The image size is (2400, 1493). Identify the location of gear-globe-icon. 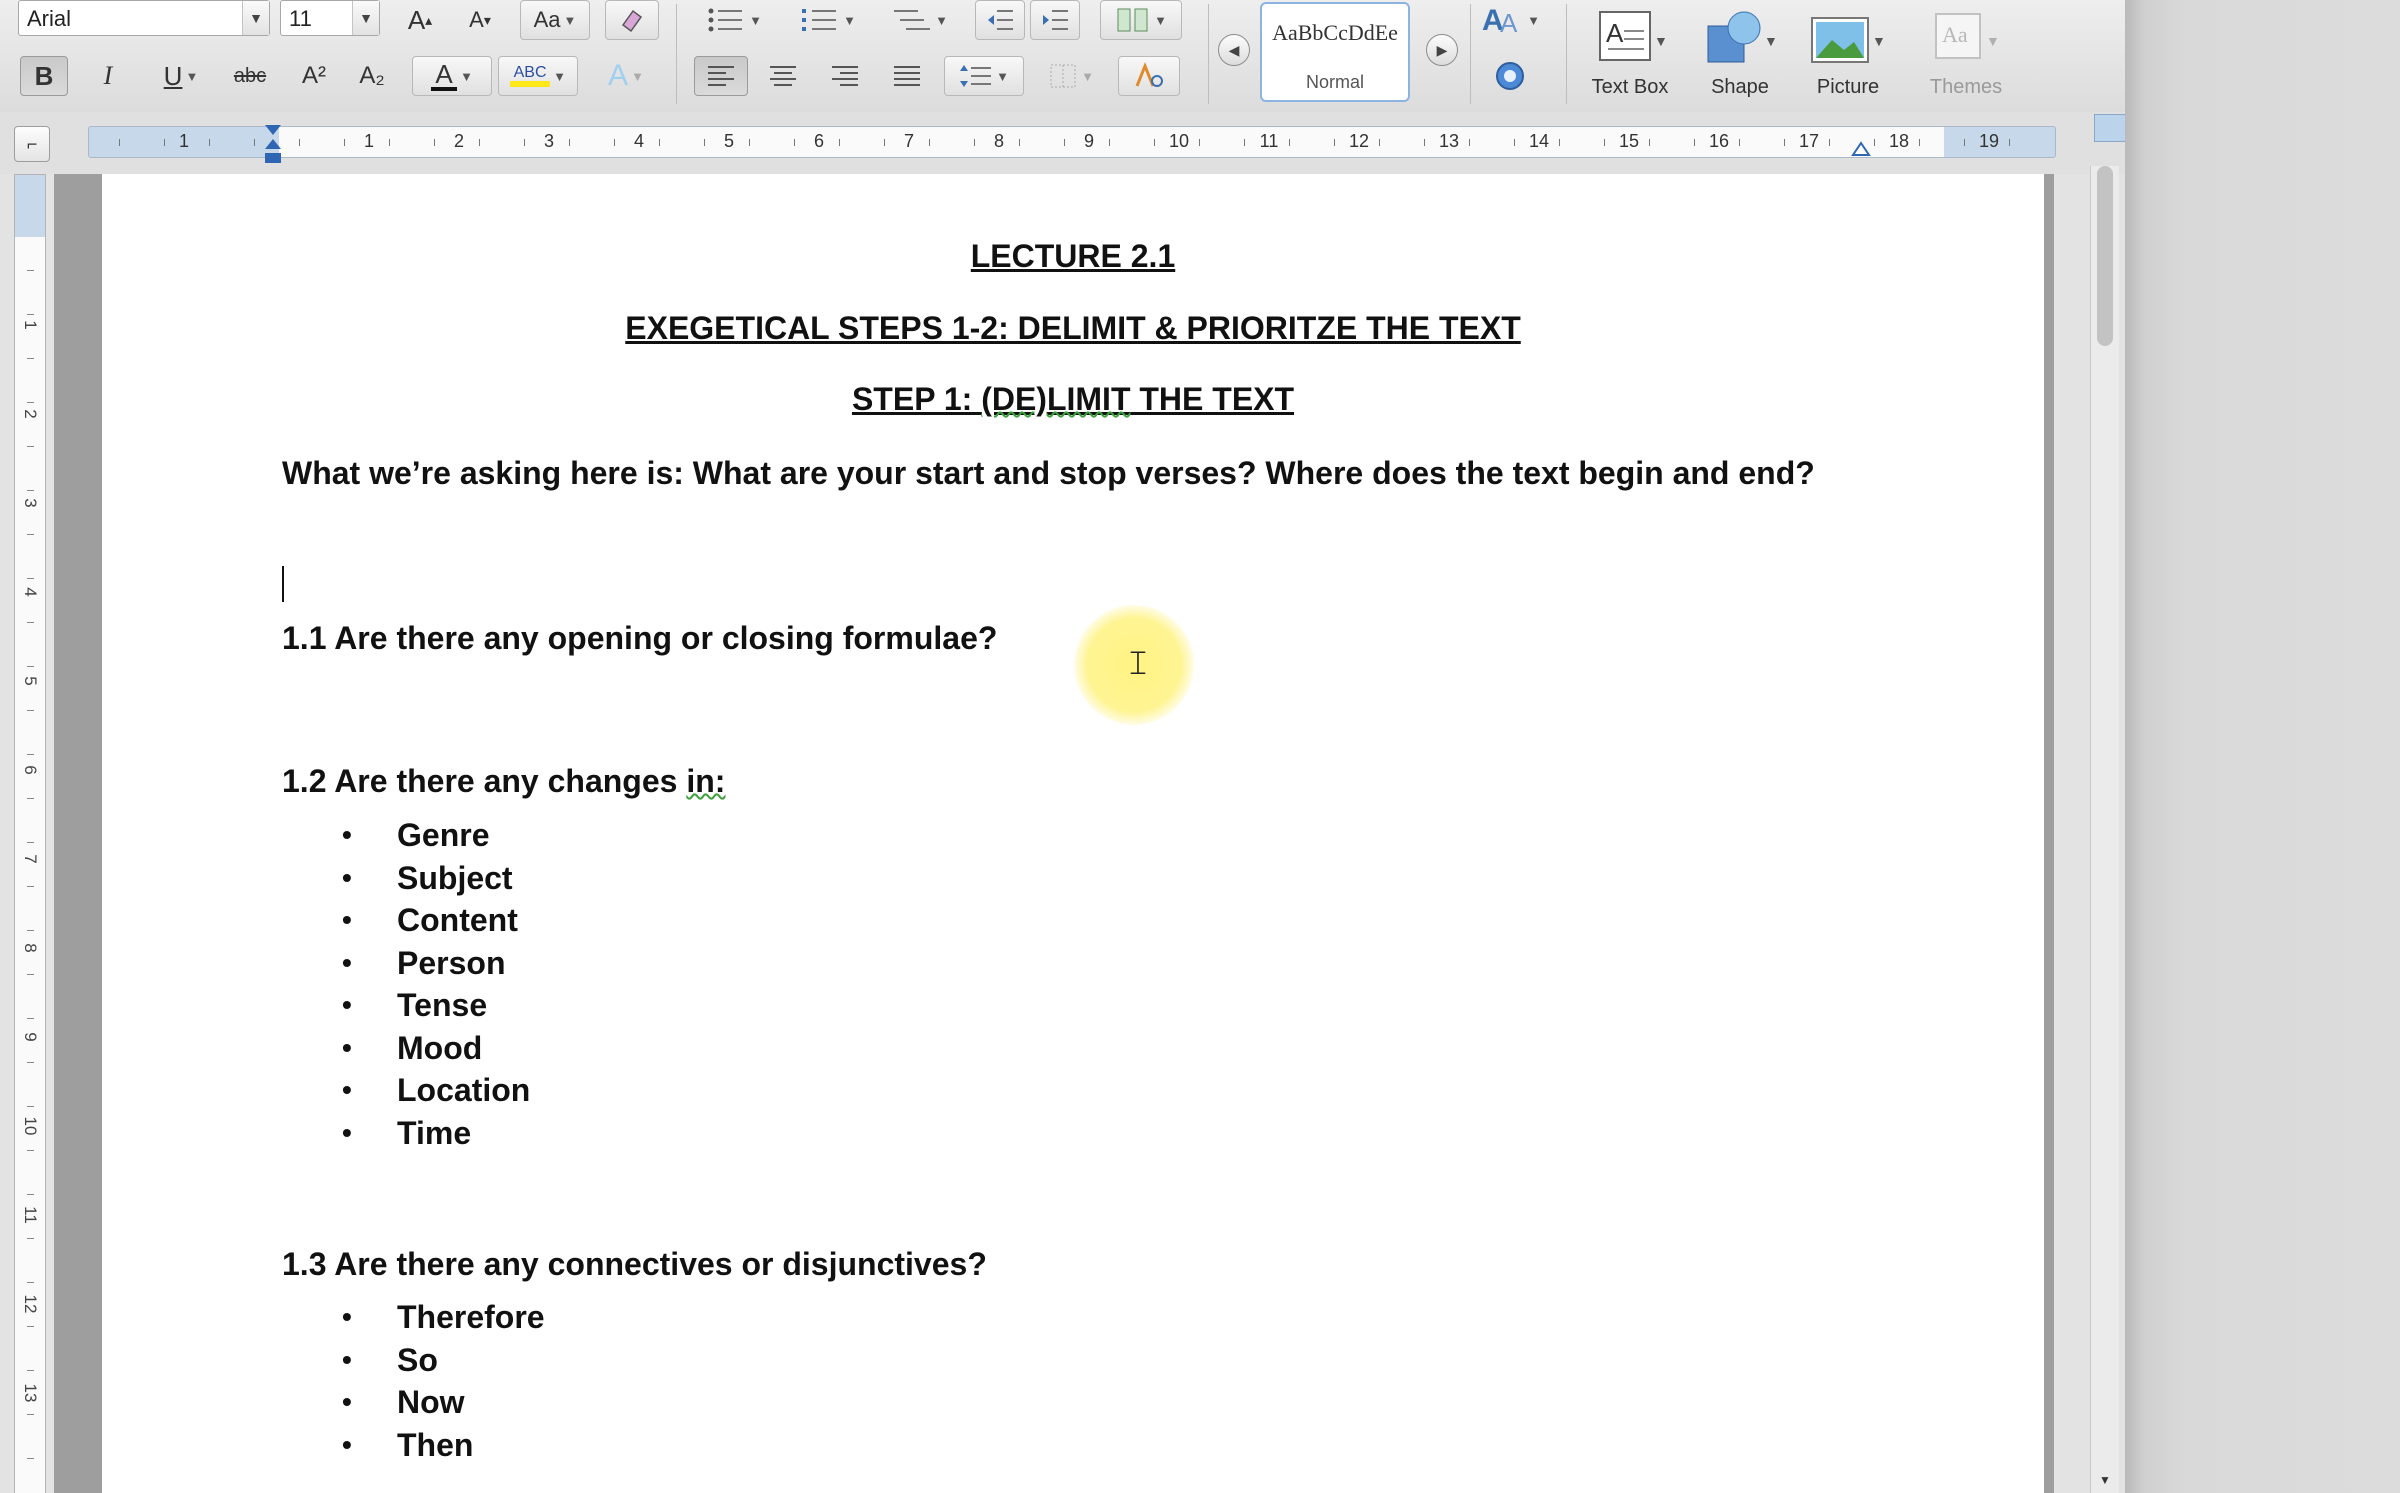
(1510, 76).